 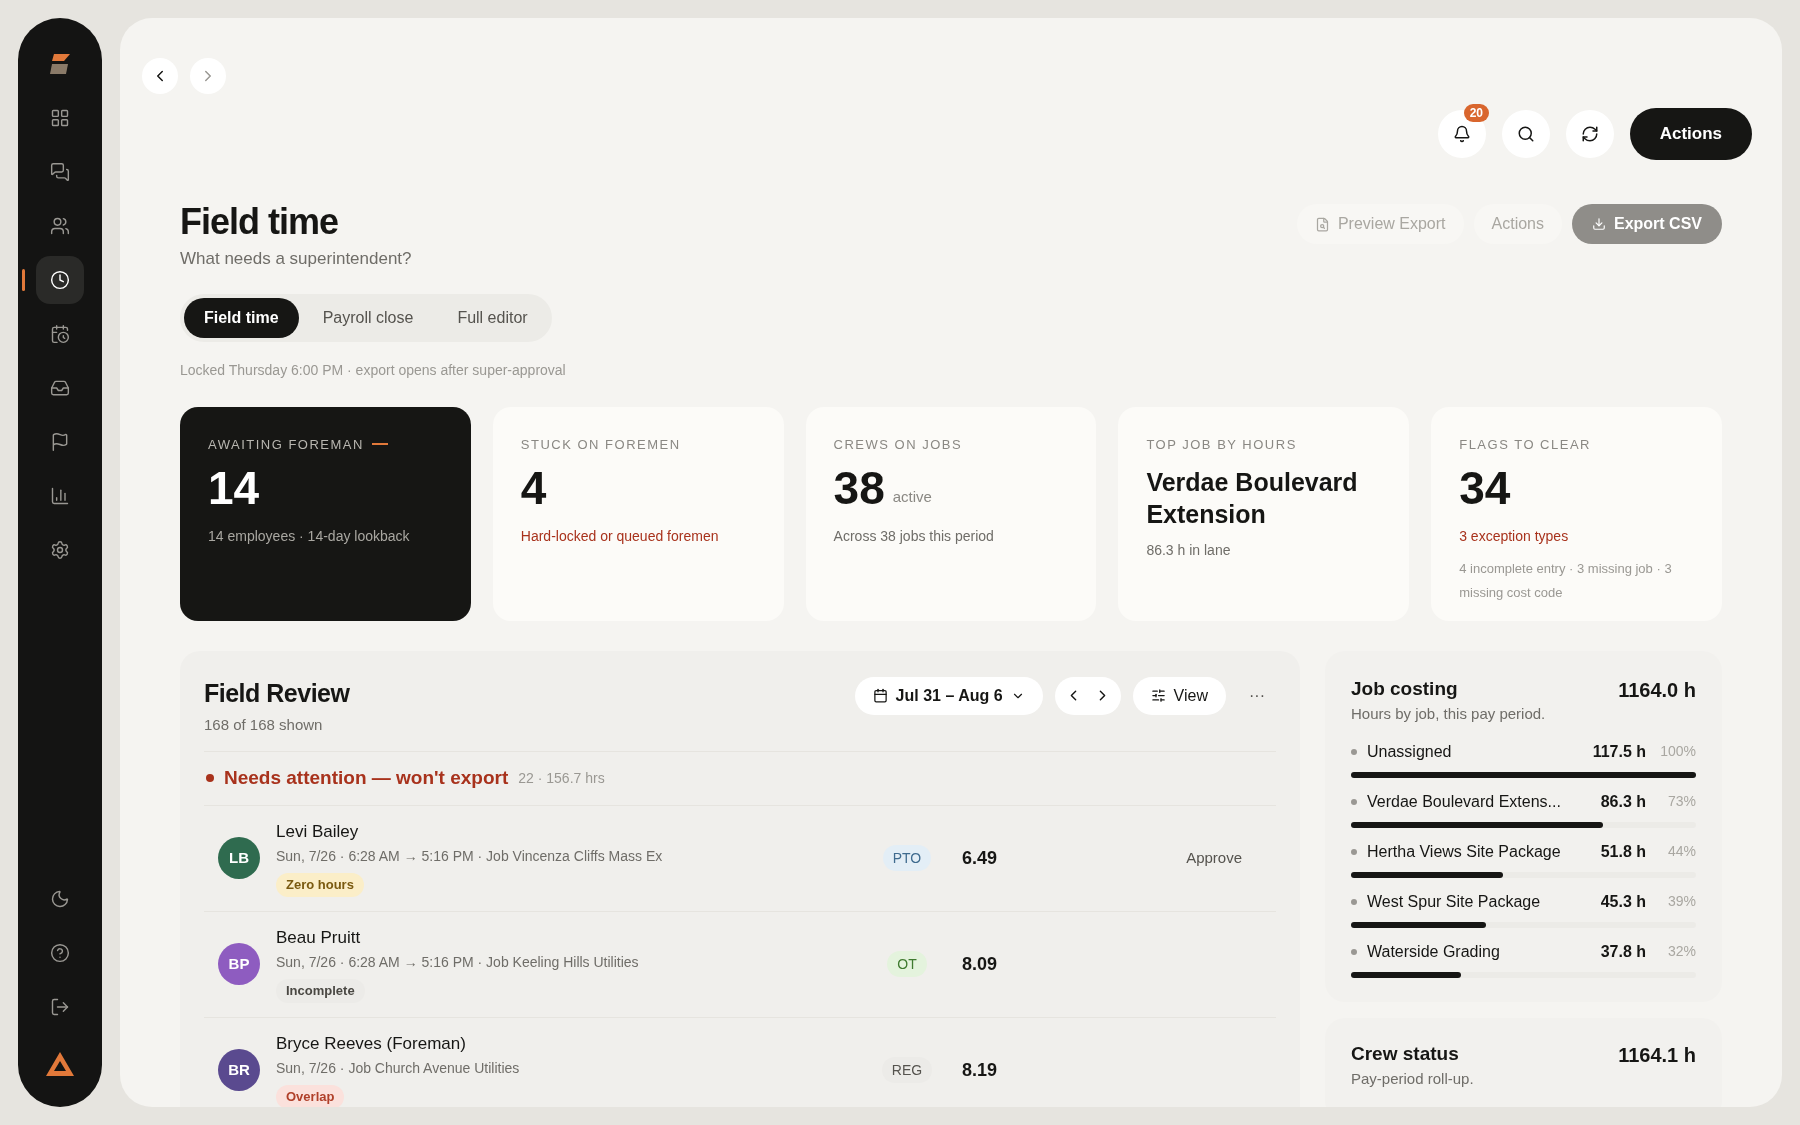 I want to click on hours-value: 8.09, so click(x=980, y=964).